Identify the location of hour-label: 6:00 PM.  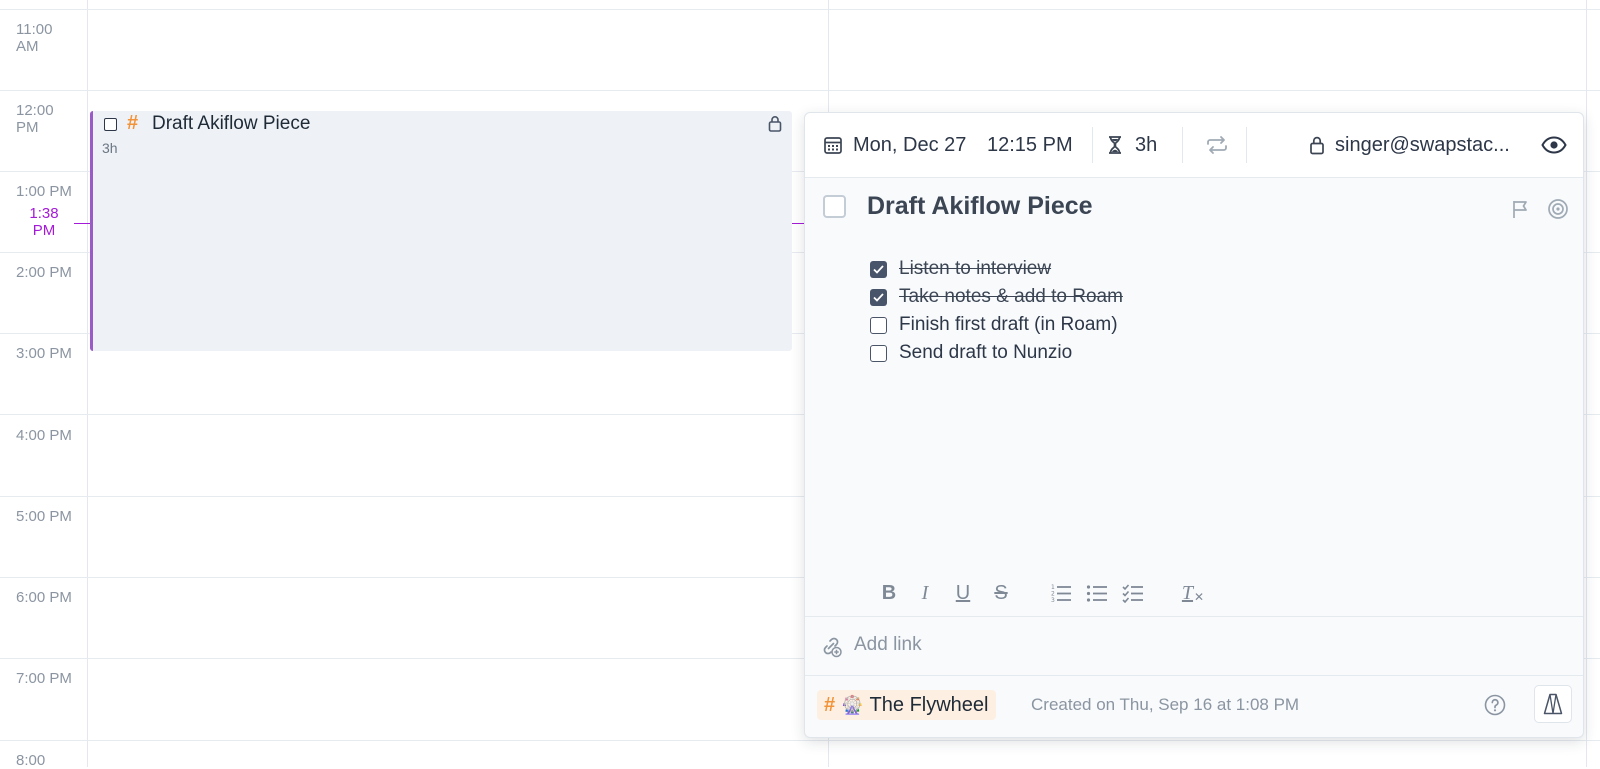
(44, 597).